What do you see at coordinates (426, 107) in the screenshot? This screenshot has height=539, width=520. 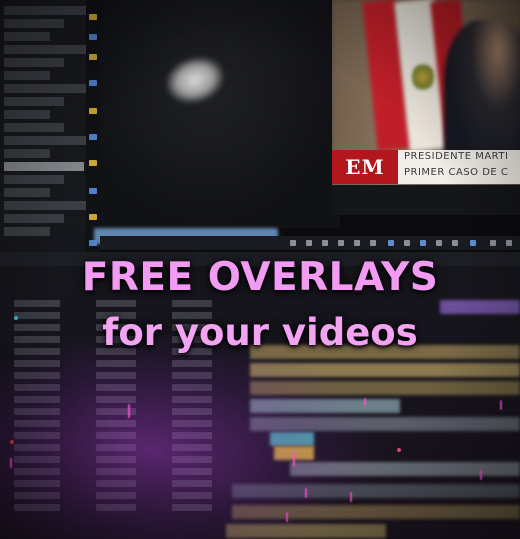 I see `program-monitor-news-frame: EM PRESIDENTE MARTI PRIMER CASO DE C` at bounding box center [426, 107].